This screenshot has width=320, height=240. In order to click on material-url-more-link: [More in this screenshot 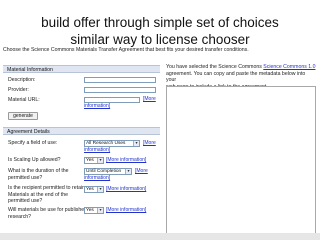, I will do `click(149, 99)`.